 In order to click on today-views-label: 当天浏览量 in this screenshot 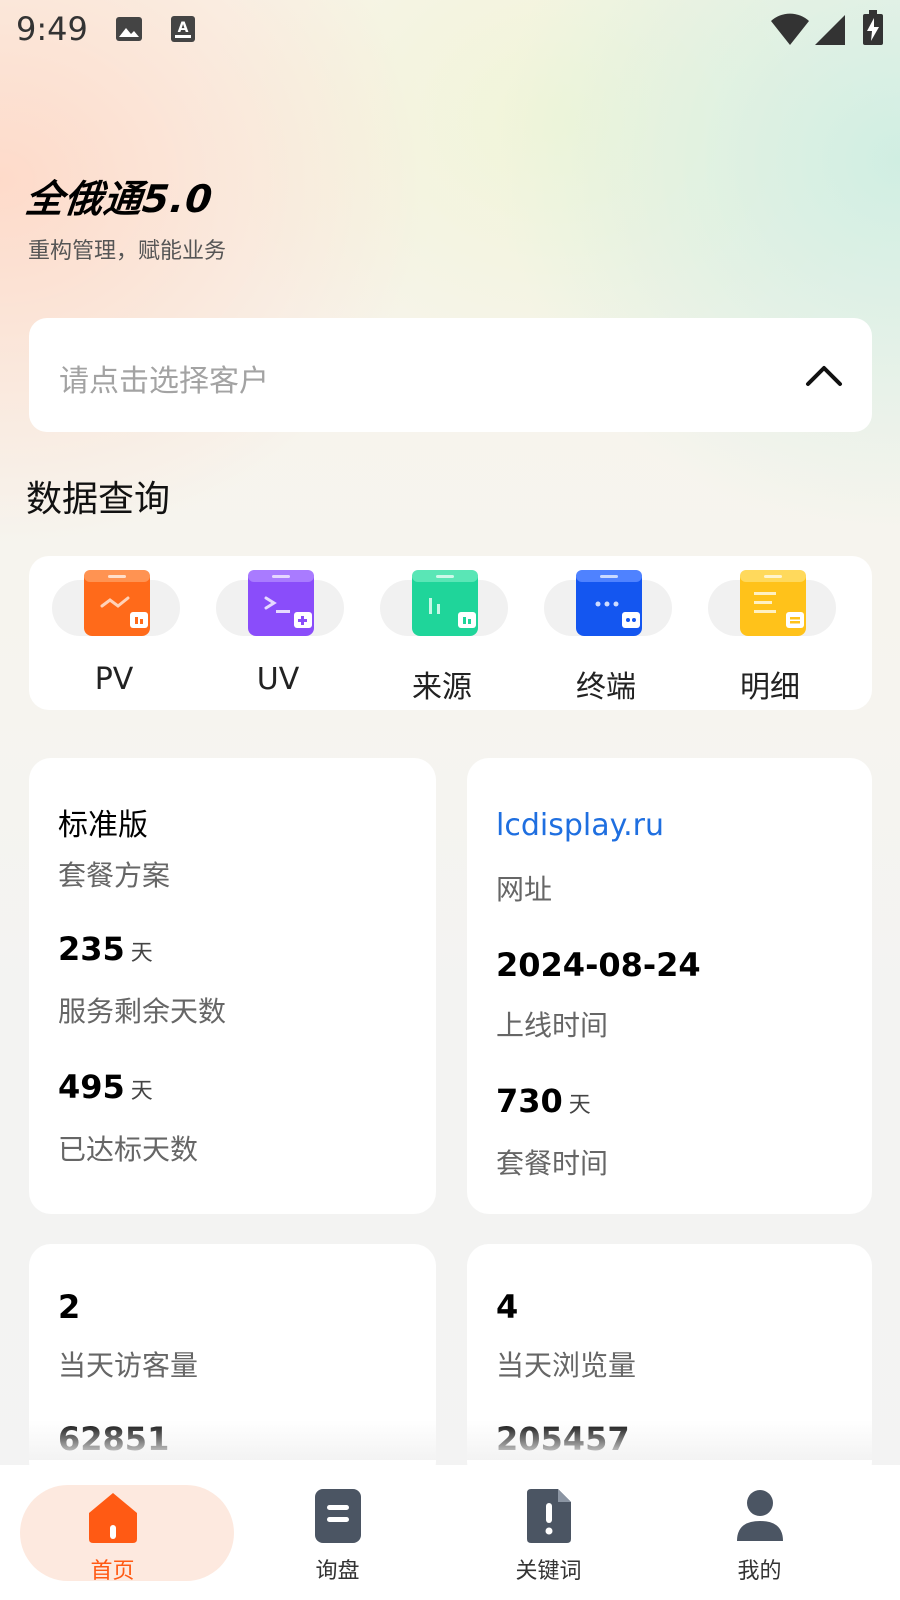, I will do `click(566, 1365)`.